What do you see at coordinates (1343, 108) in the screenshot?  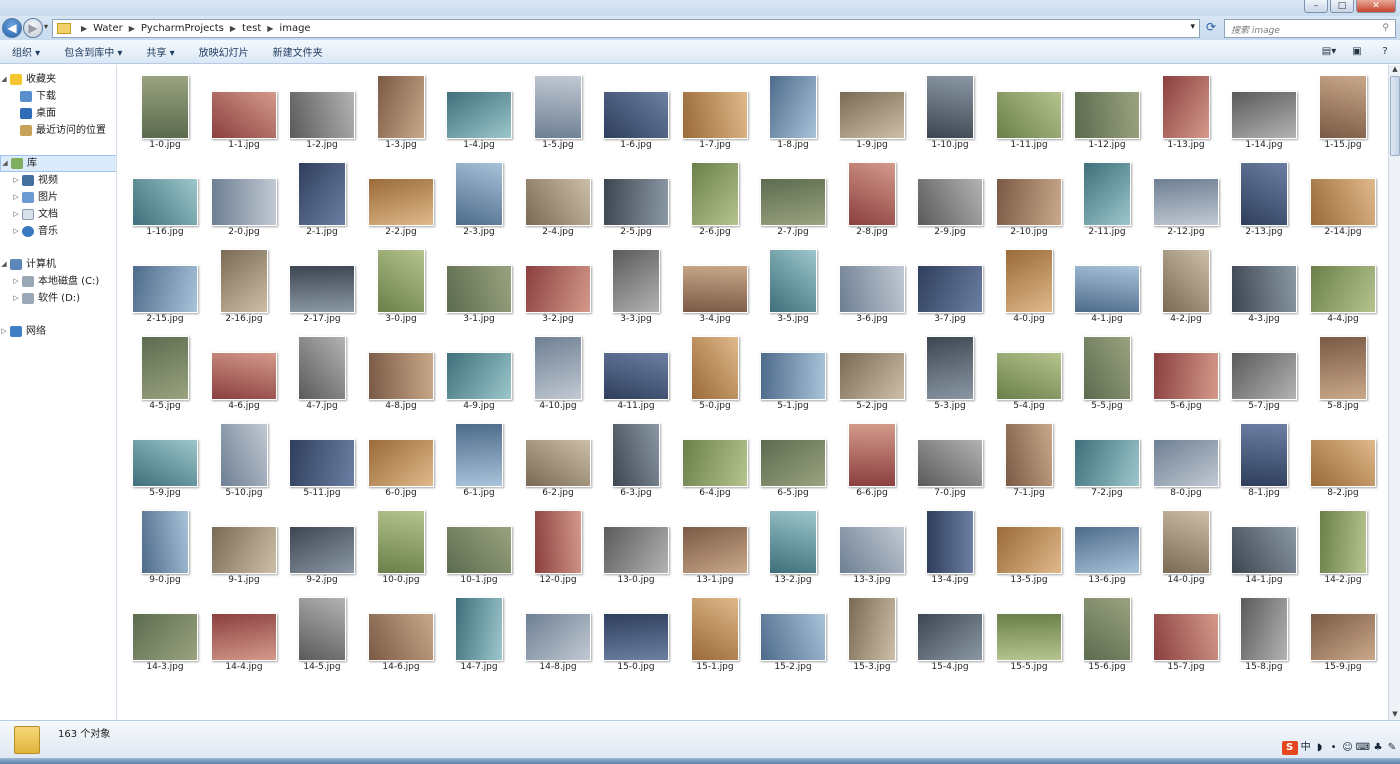 I see `file-item: 1-15.jpg` at bounding box center [1343, 108].